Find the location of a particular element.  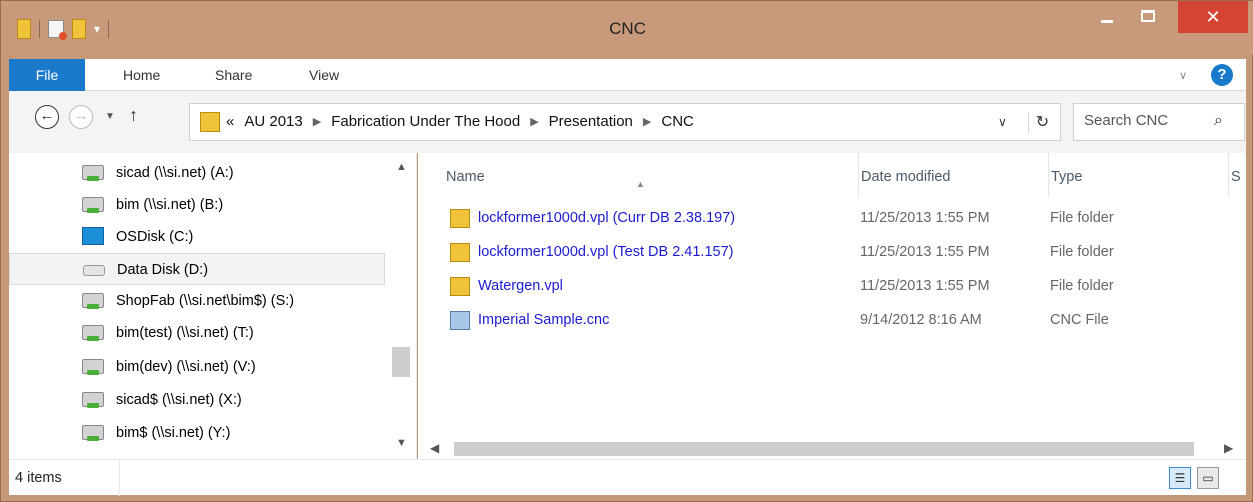

breadcrumb-fabrication: Fabrication Under The Hood is located at coordinates (425, 122).